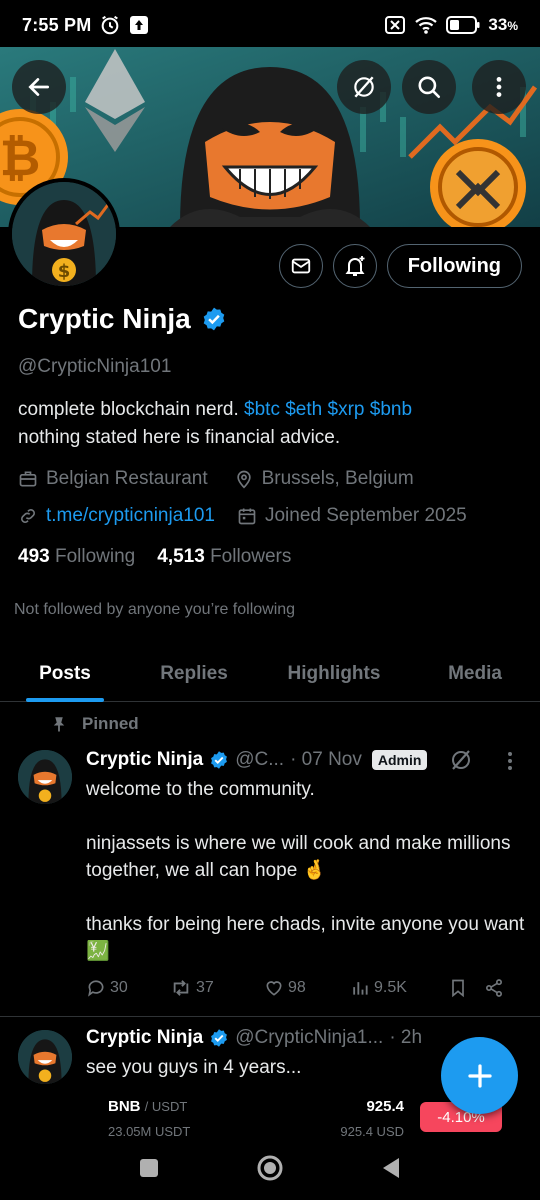  What do you see at coordinates (95, 556) in the screenshot?
I see `following-label: Following` at bounding box center [95, 556].